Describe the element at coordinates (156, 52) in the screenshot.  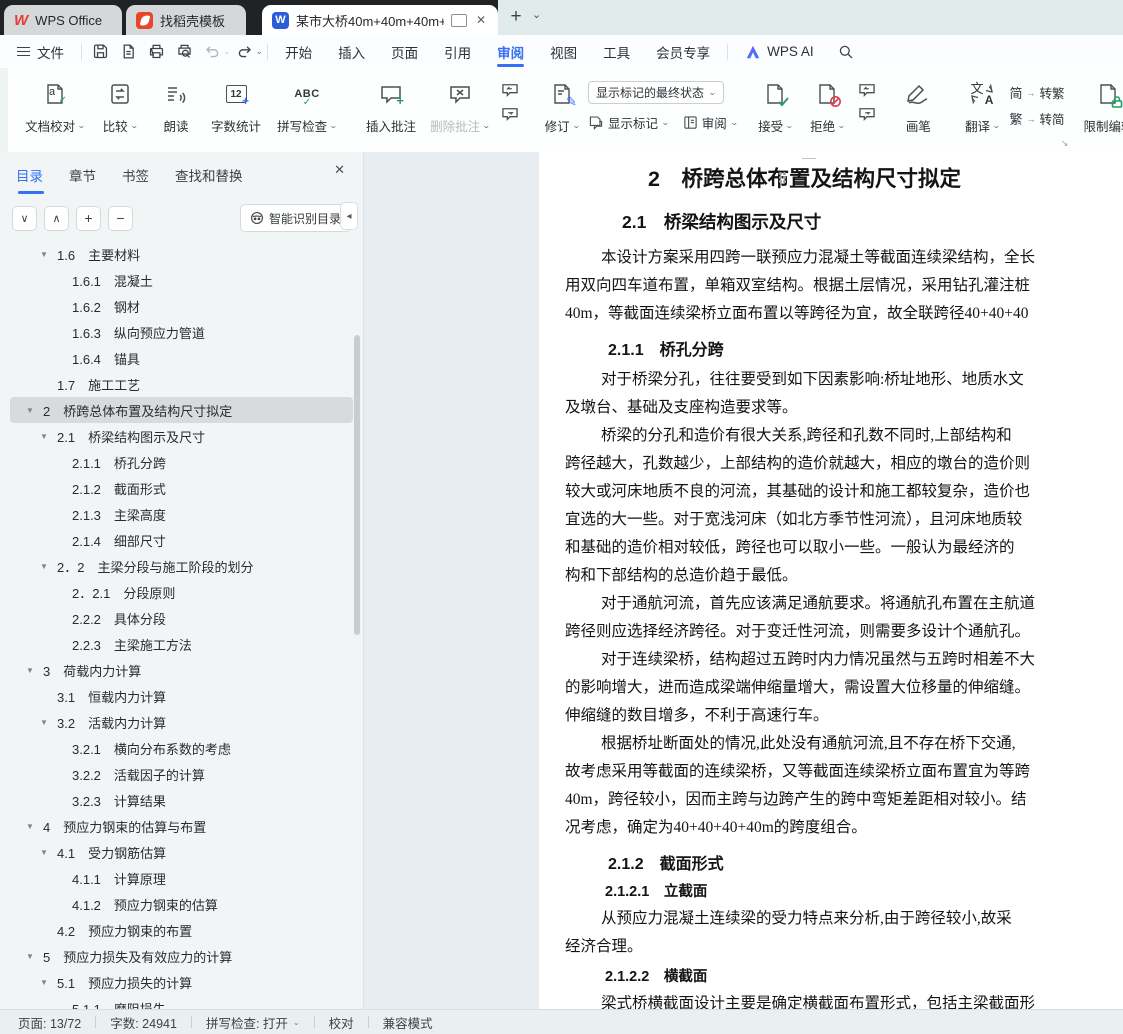
I see `print-button` at that location.